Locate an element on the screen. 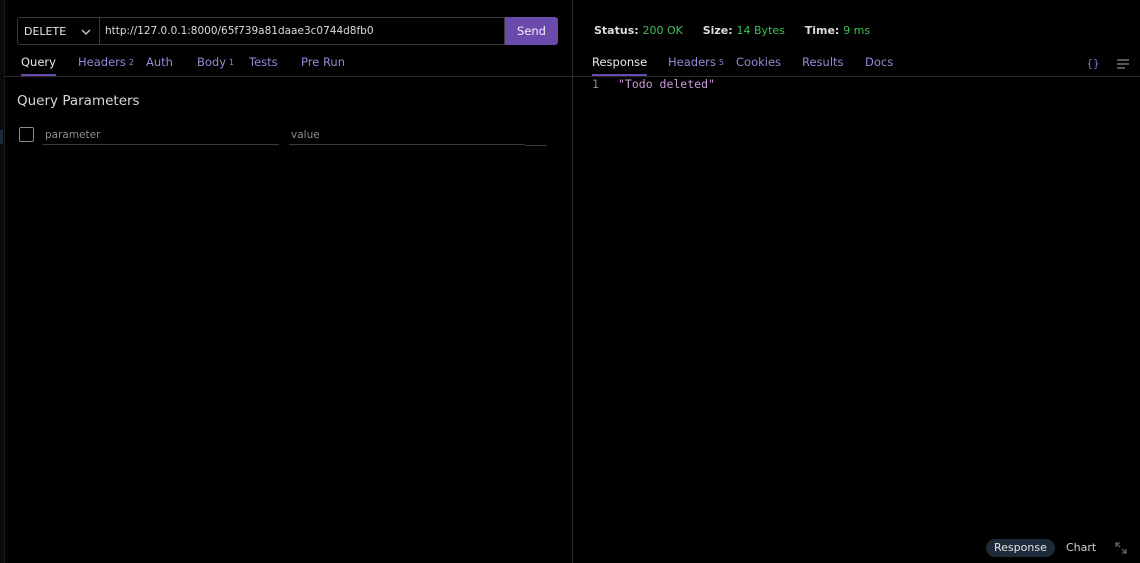 The height and width of the screenshot is (563, 1140). method-select: DELETE is located at coordinates (58, 31).